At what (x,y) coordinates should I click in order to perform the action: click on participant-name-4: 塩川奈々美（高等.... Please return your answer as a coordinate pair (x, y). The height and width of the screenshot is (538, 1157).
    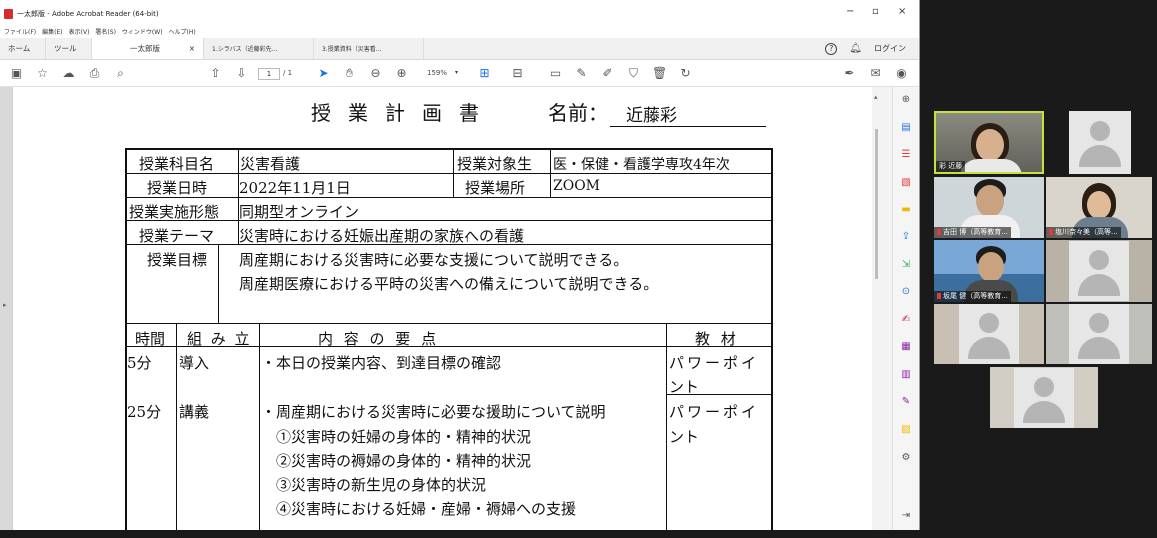
    Looking at the image, I should click on (1083, 232).